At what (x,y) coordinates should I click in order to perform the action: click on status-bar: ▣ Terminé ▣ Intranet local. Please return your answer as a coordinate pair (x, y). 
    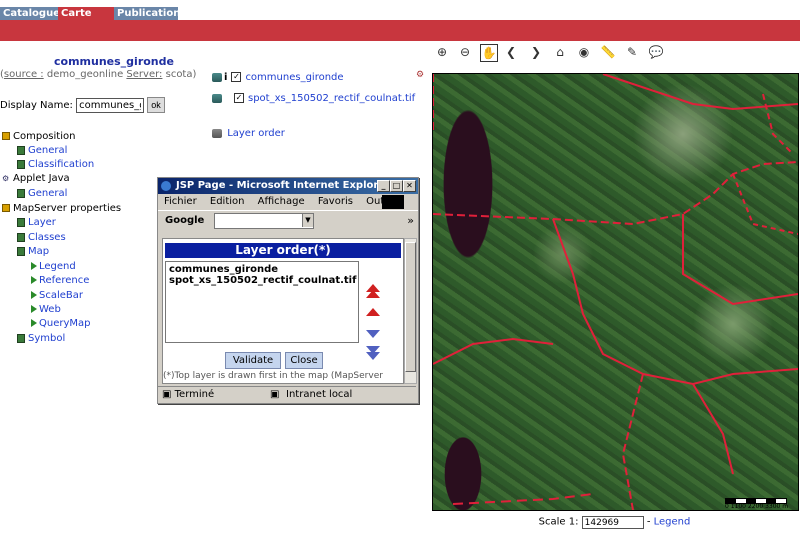
    Looking at the image, I should click on (287, 394).